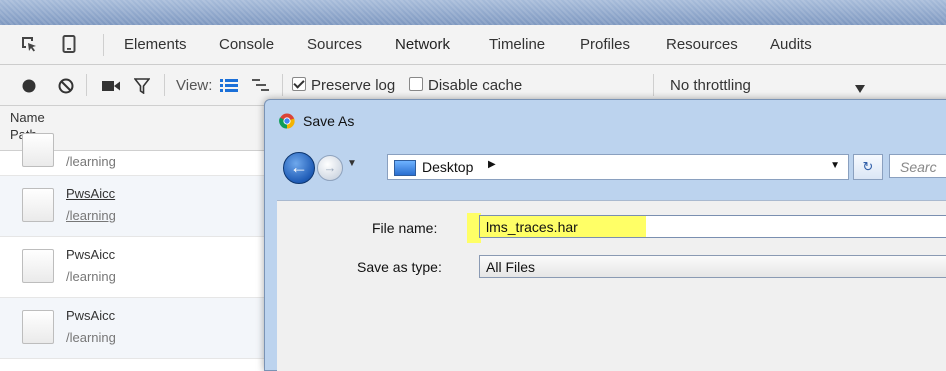 The width and height of the screenshot is (946, 371). I want to click on filter-icon, so click(142, 87).